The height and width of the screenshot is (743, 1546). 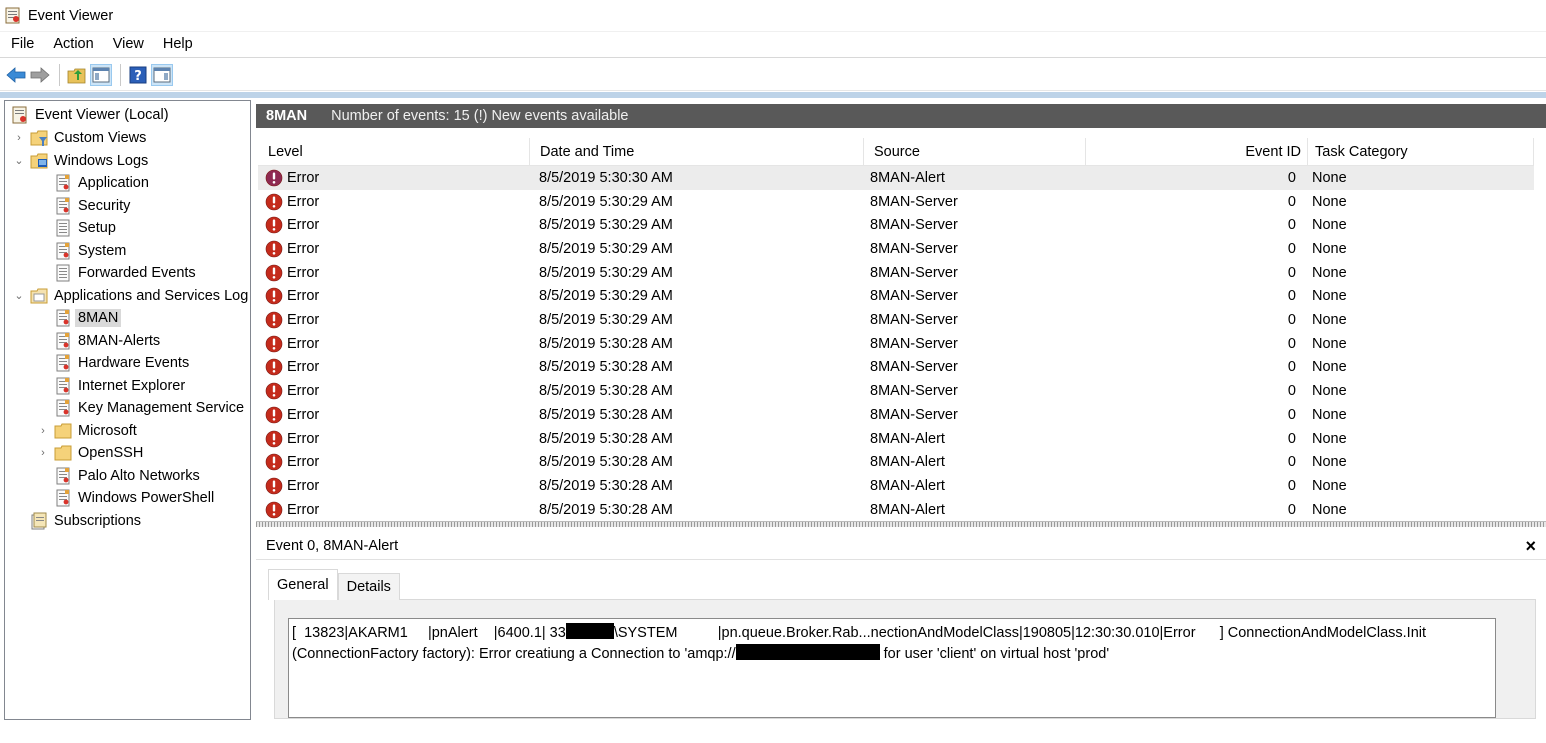 I want to click on log-plain-icon, so click(x=63, y=228).